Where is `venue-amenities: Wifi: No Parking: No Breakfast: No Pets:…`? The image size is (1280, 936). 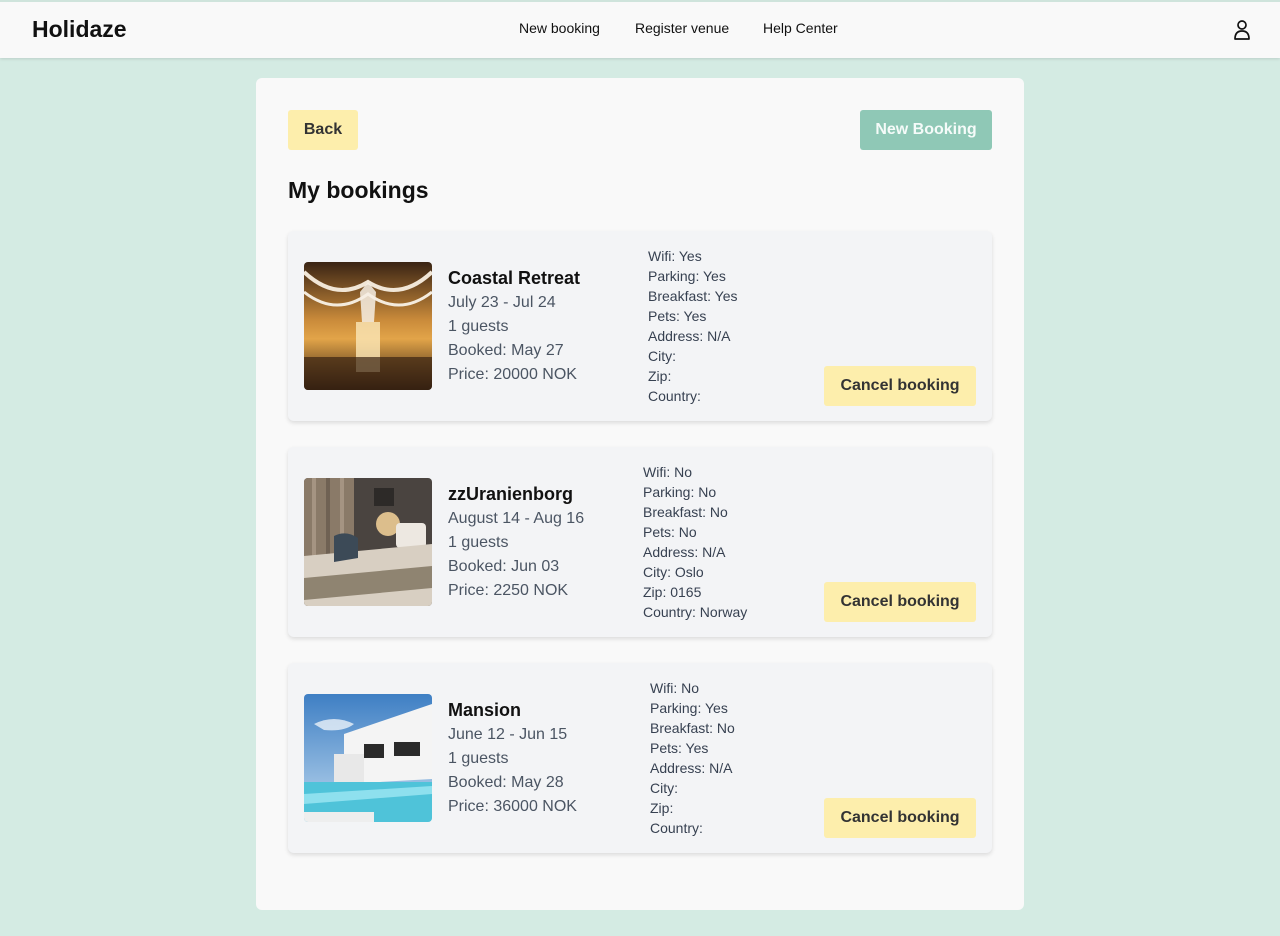
venue-amenities: Wifi: No Parking: No Breakfast: No Pets:… is located at coordinates (695, 542).